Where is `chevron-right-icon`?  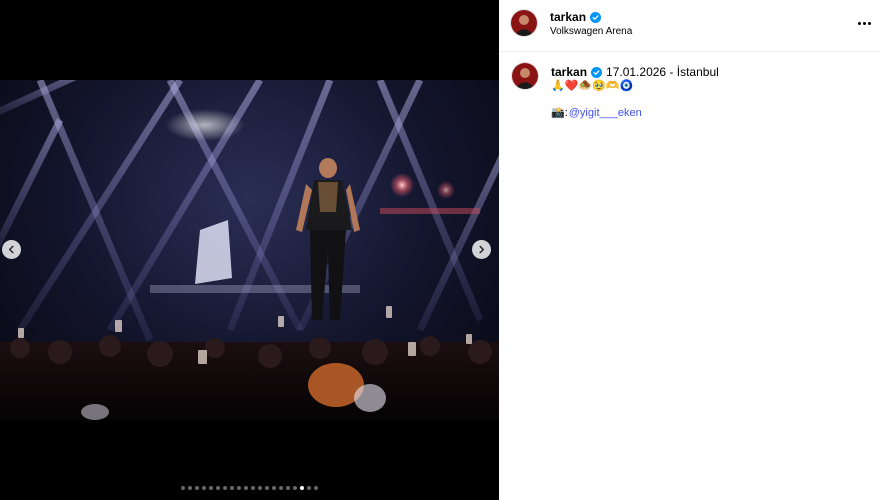 chevron-right-icon is located at coordinates (482, 249).